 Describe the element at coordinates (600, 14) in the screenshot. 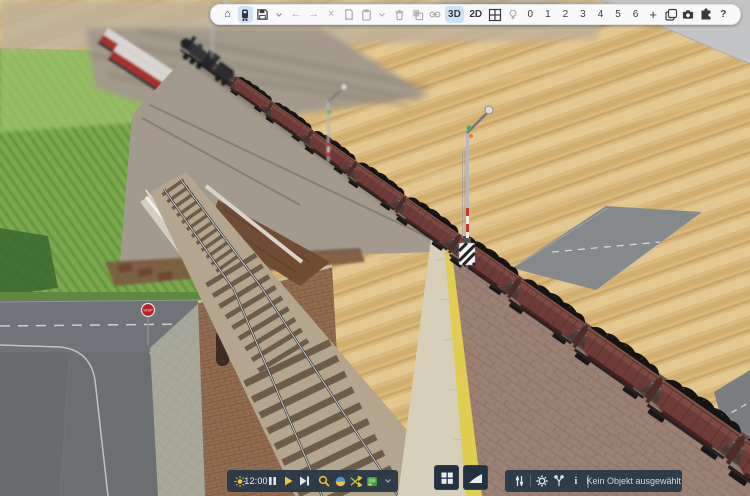

I see `layer-4-button: 4` at that location.